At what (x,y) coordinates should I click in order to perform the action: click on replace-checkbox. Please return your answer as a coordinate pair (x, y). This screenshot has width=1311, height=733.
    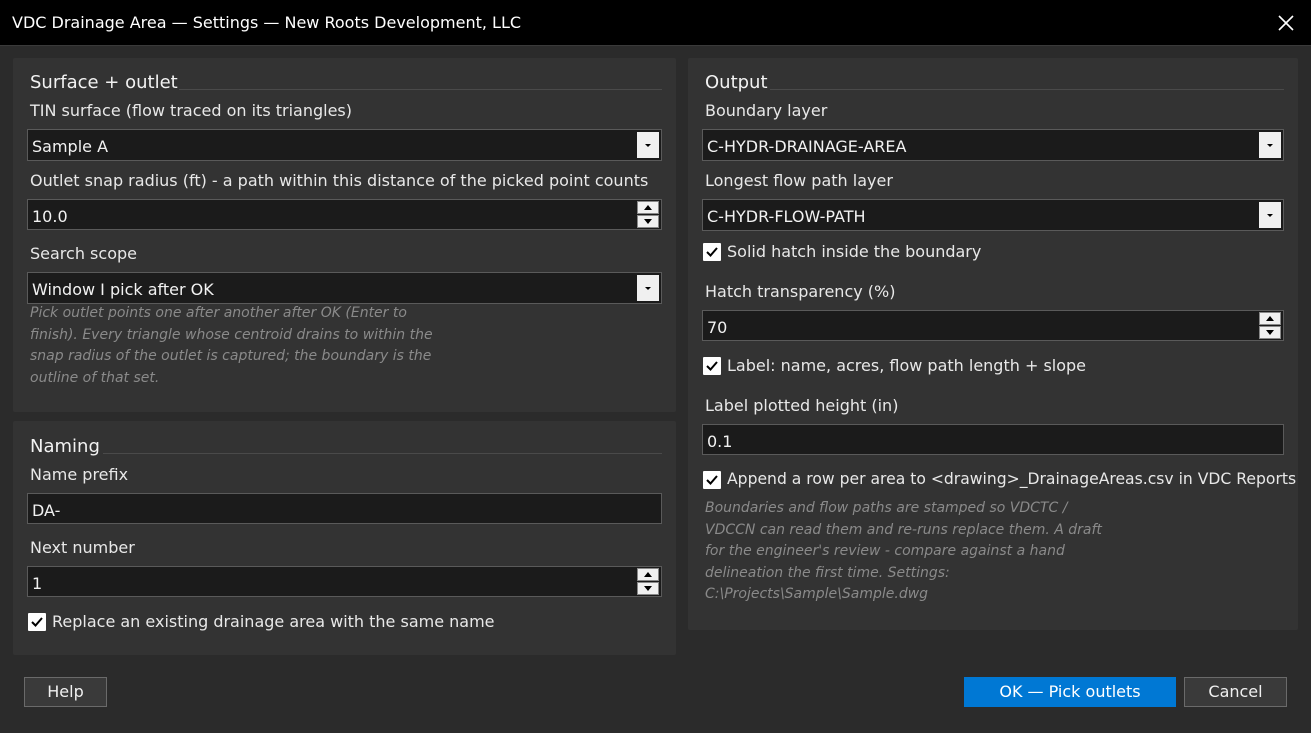
    Looking at the image, I should click on (37, 622).